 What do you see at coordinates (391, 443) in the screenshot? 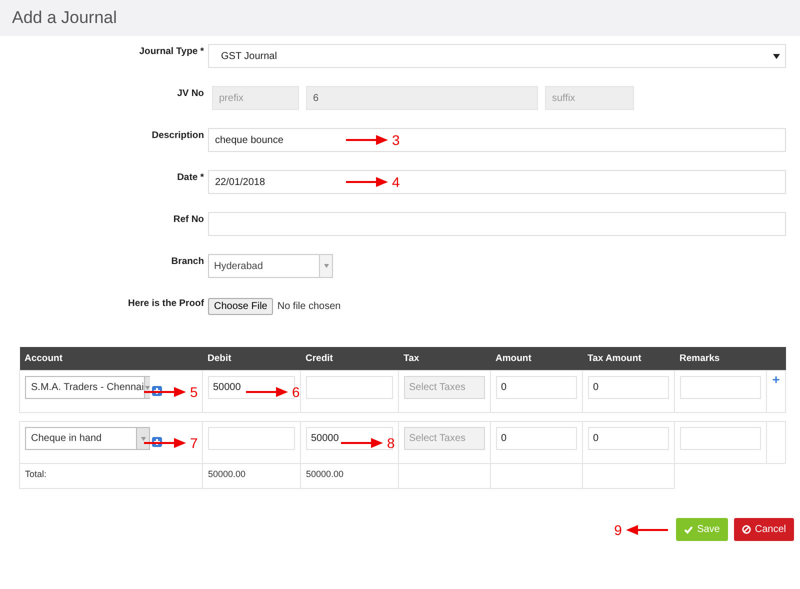
I see `annotation-number: 8` at bounding box center [391, 443].